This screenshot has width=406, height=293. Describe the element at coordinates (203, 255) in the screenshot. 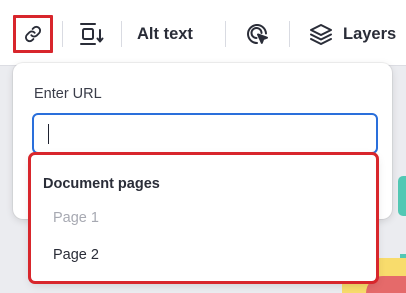

I see `dropdown-item-page-2: Page 2` at that location.